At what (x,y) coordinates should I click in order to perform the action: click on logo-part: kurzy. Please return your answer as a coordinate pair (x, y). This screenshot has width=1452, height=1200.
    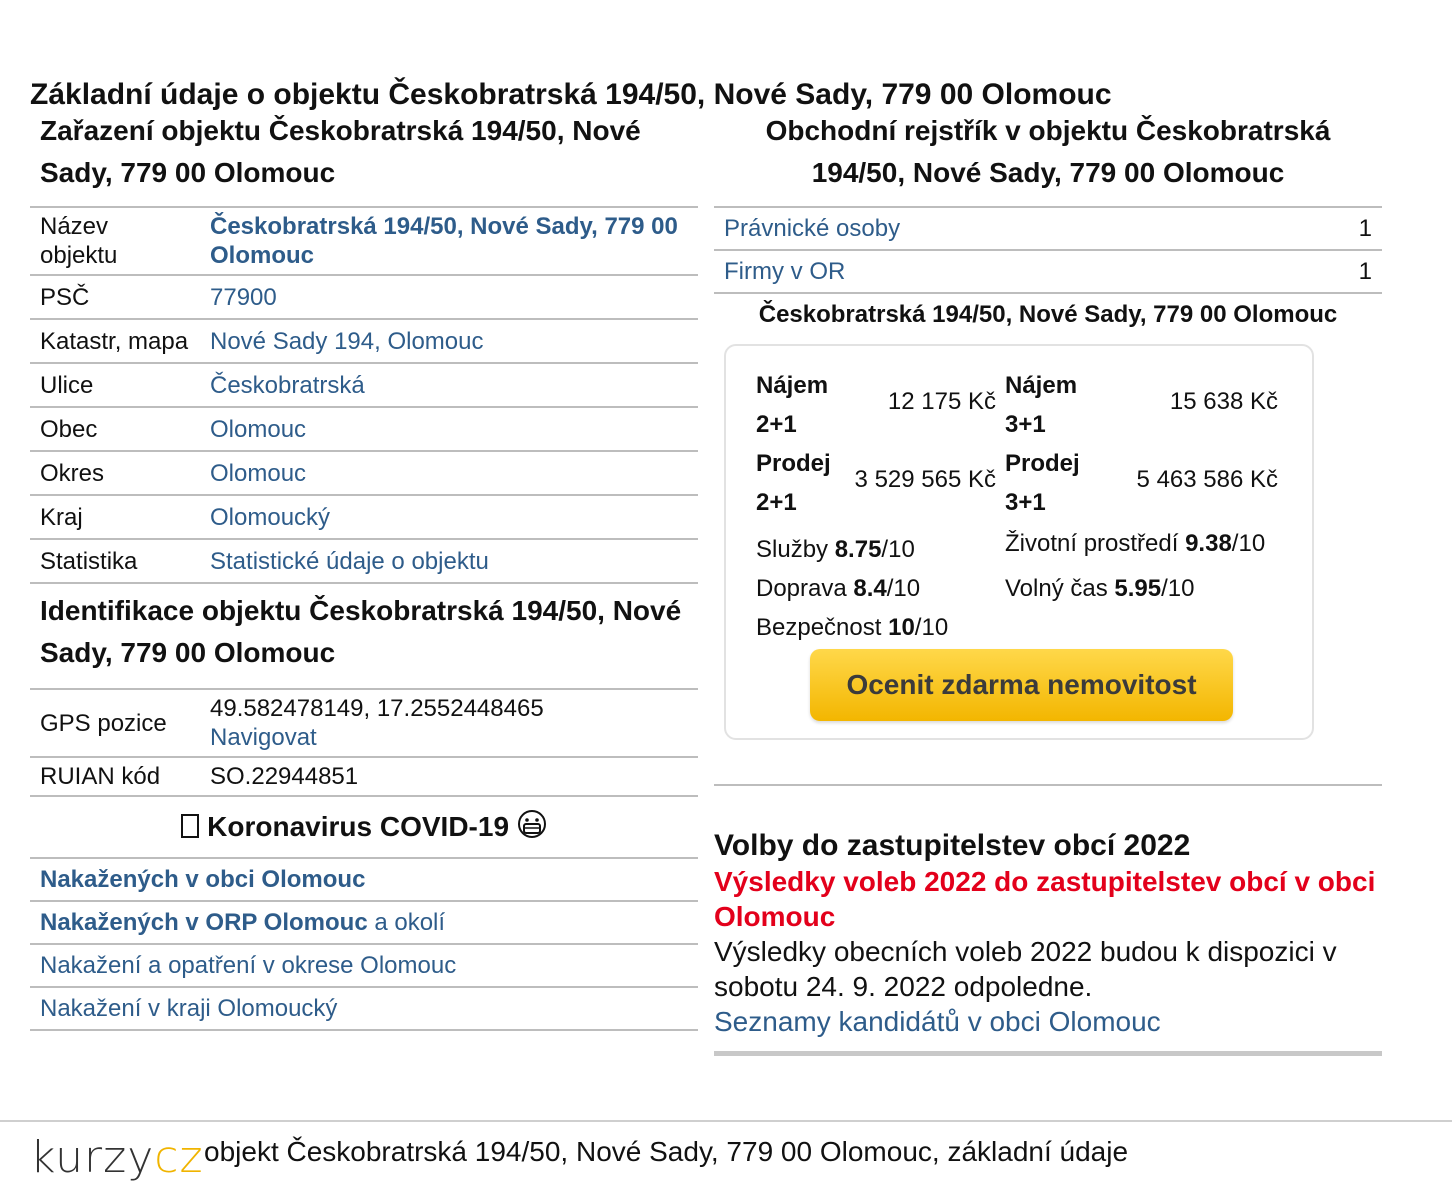
    Looking at the image, I should click on (92, 1157).